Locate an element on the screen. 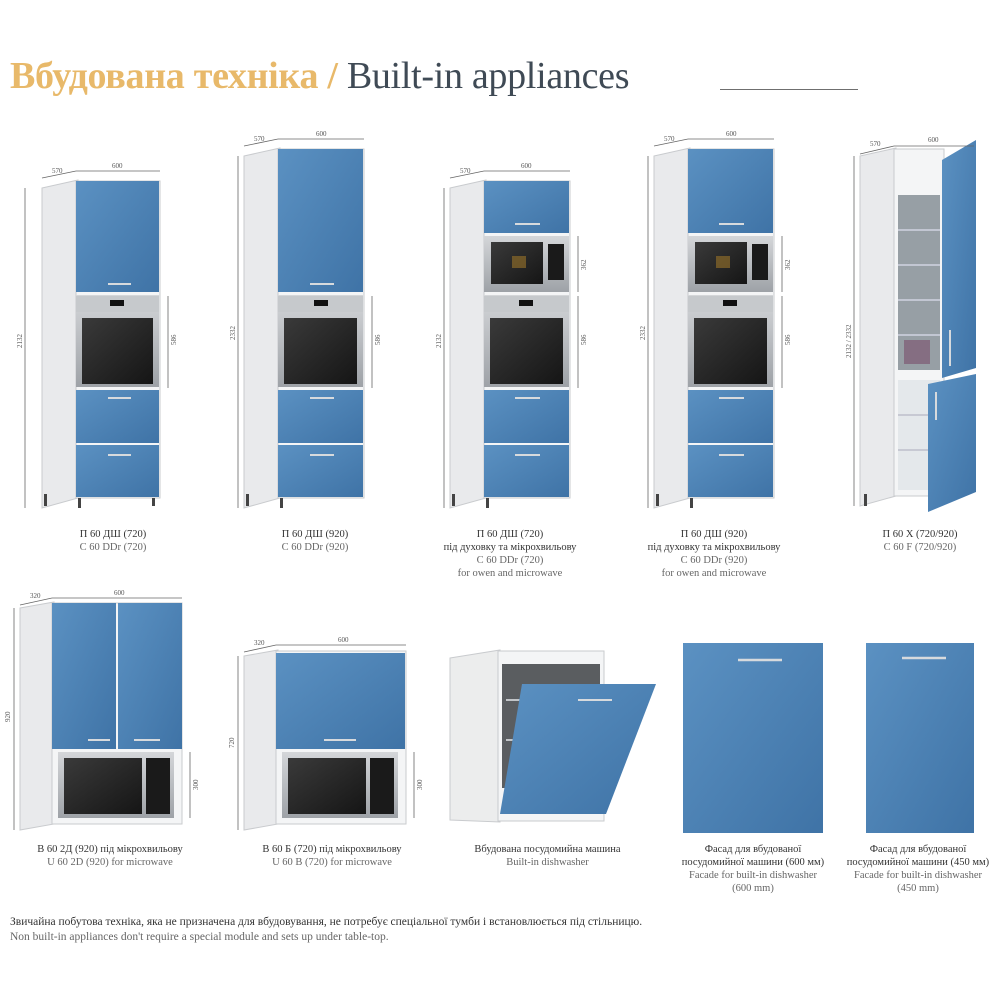  lift-door is located at coordinates (340, 701).